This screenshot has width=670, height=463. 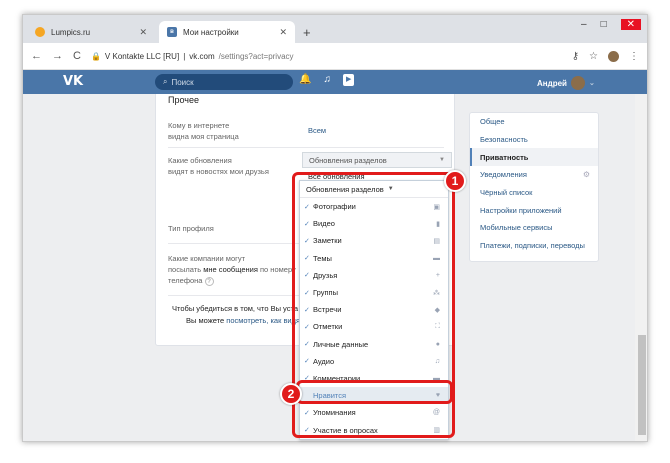 I want to click on url-path: /settings?act=privacy, so click(x=256, y=56).